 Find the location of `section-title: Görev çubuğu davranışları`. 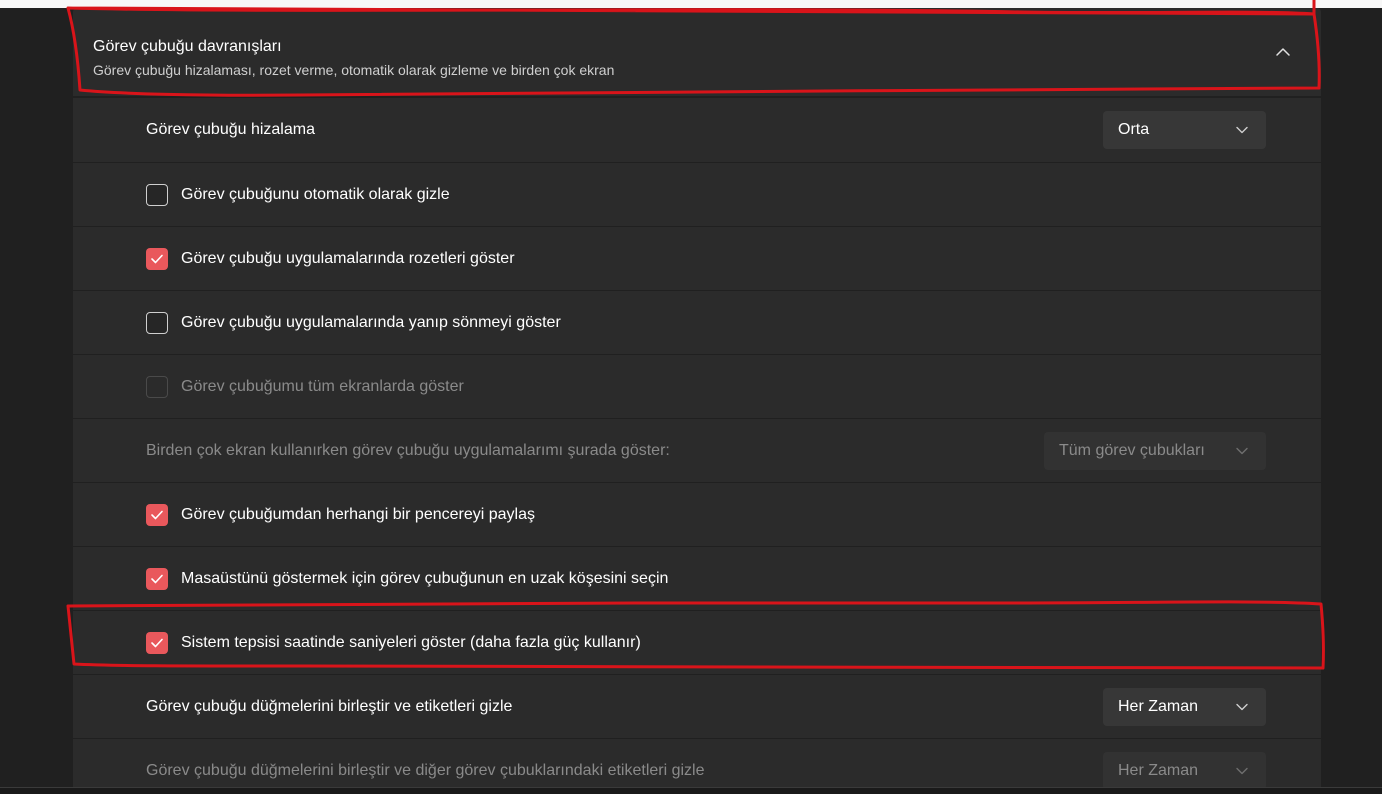

section-title: Görev çubuğu davranışları is located at coordinates (187, 46).